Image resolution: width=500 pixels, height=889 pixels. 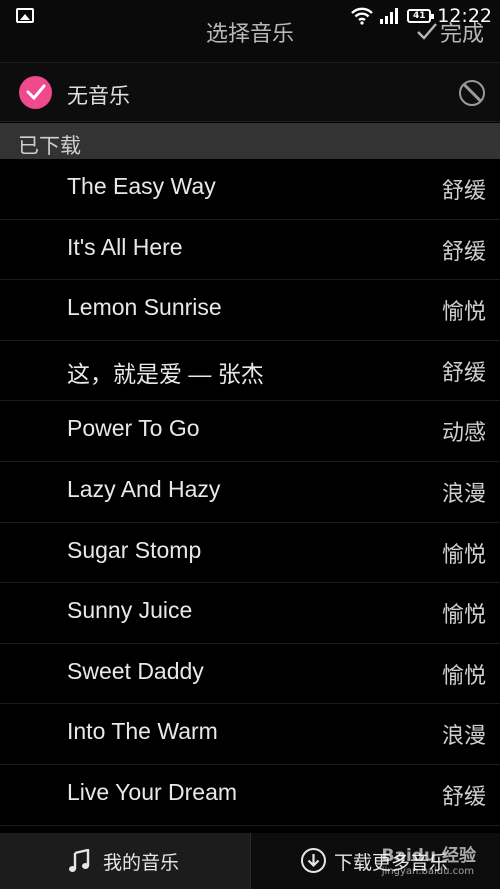 What do you see at coordinates (135, 670) in the screenshot?
I see `track-title: Sweet Daddy` at bounding box center [135, 670].